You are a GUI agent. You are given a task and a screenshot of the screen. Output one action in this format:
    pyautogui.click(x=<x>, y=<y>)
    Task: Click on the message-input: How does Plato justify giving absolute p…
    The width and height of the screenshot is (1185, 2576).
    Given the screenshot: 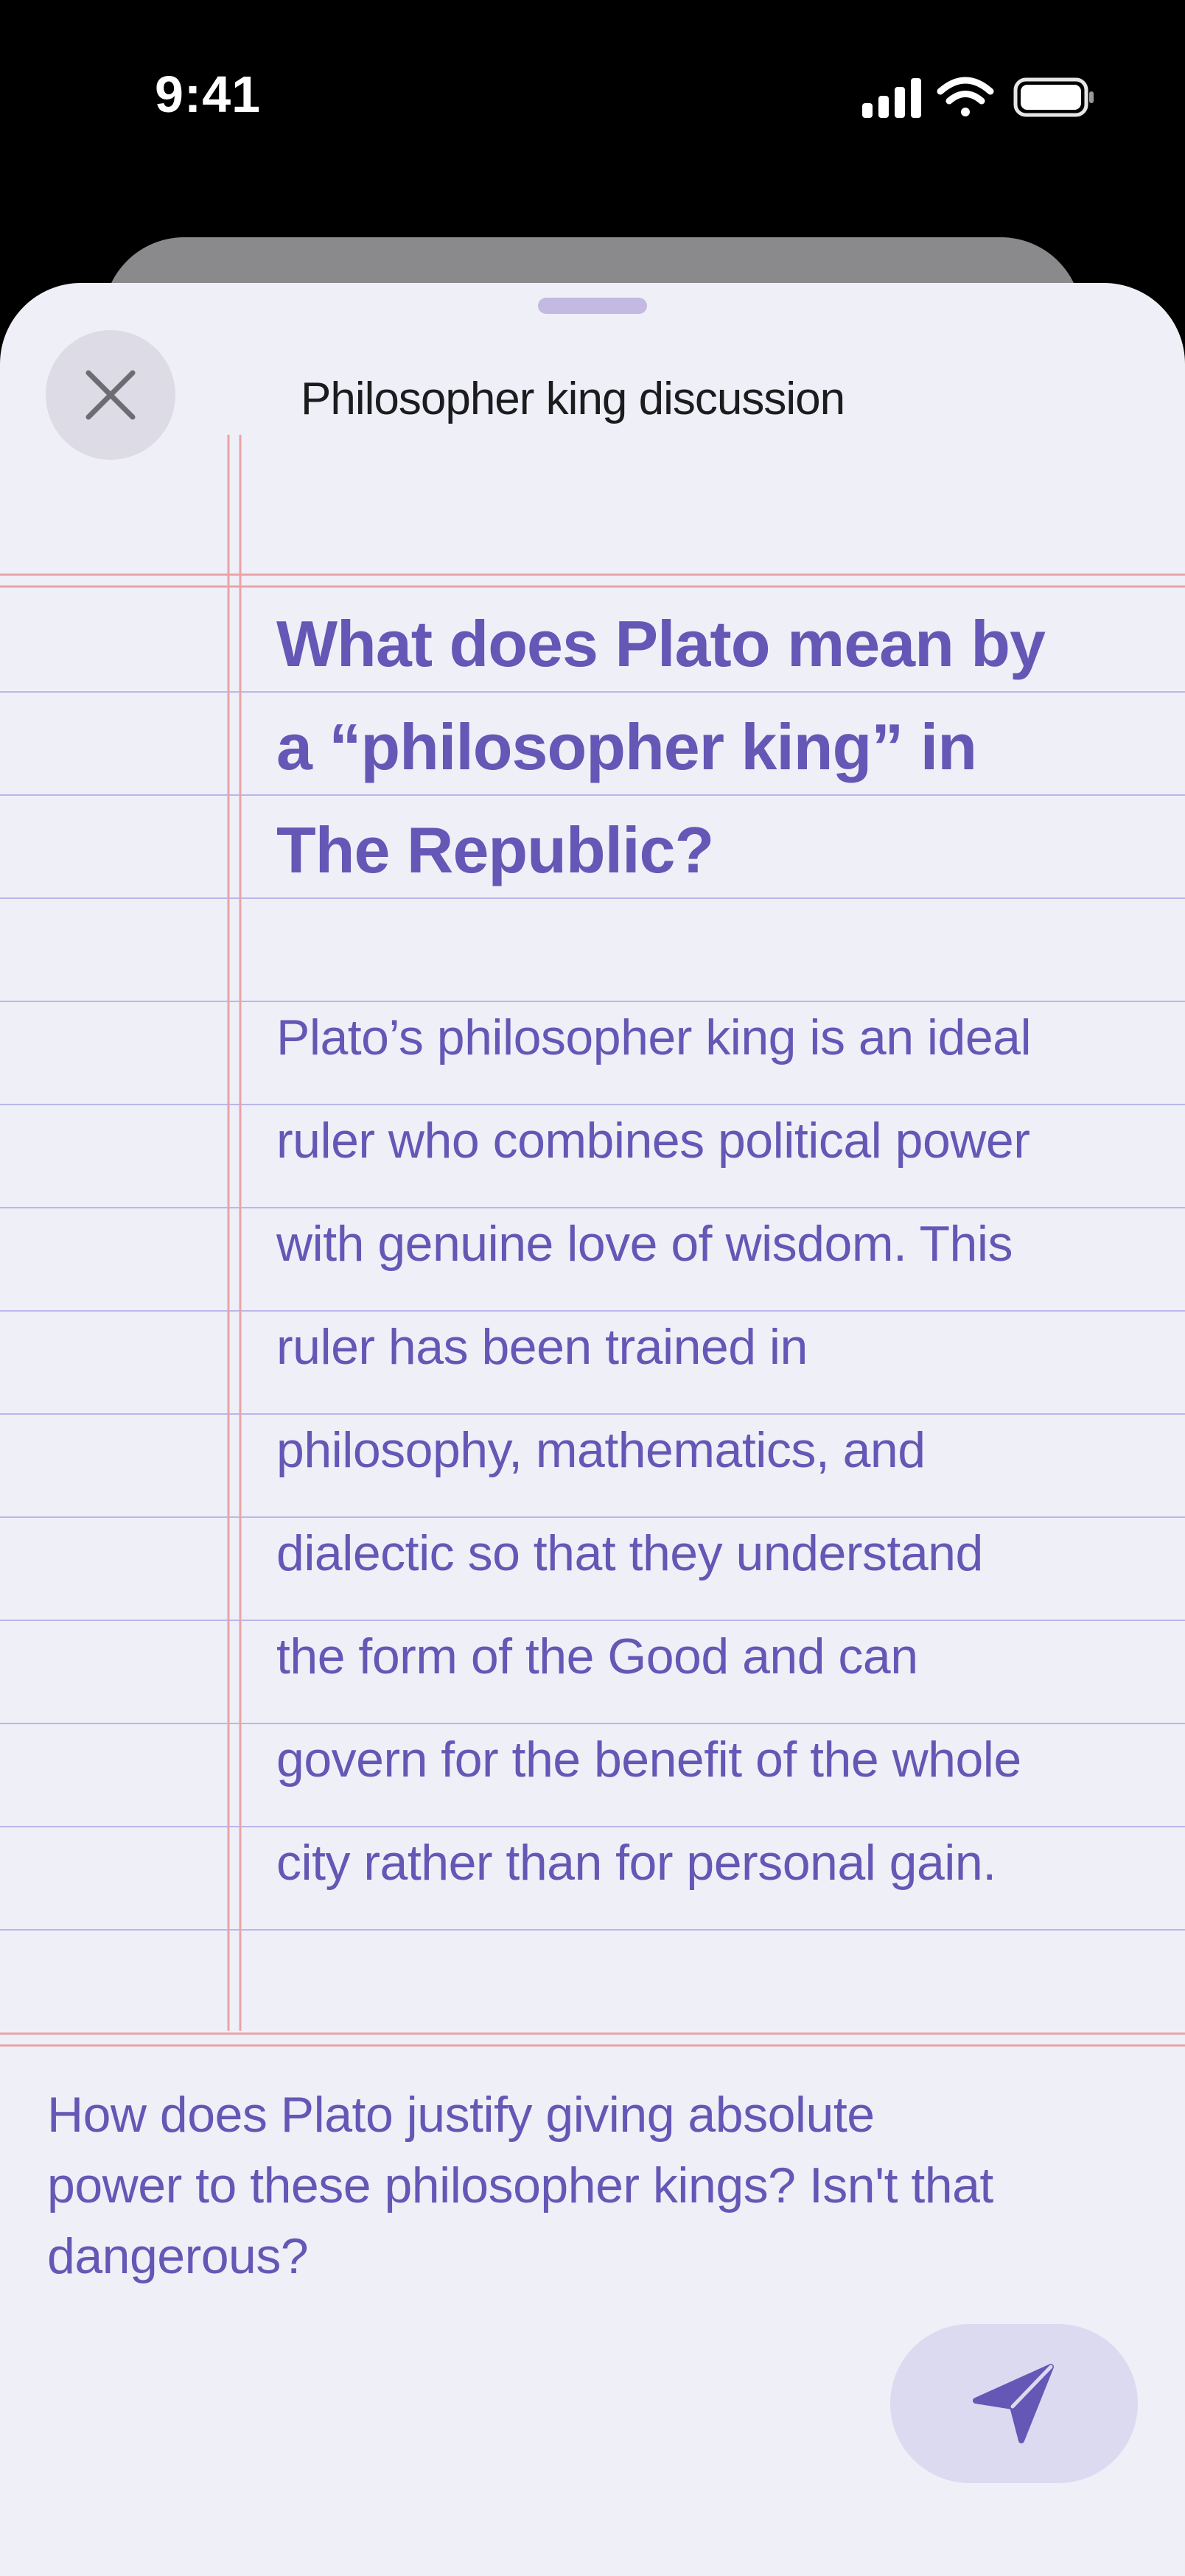 What is the action you would take?
    pyautogui.click(x=592, y=2185)
    